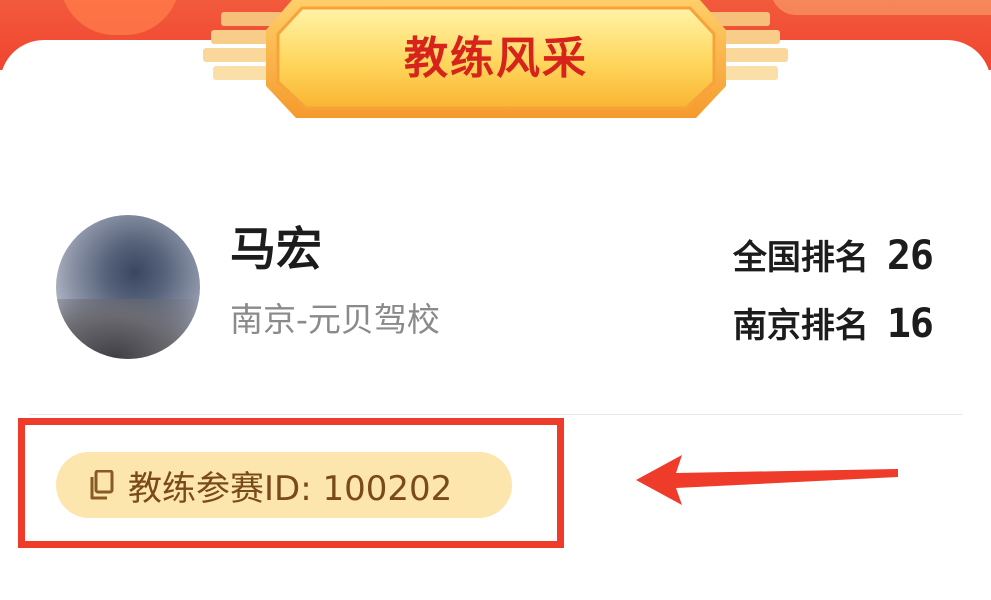 This screenshot has height=600, width=991. I want to click on page-title: 教练风采, so click(496, 58).